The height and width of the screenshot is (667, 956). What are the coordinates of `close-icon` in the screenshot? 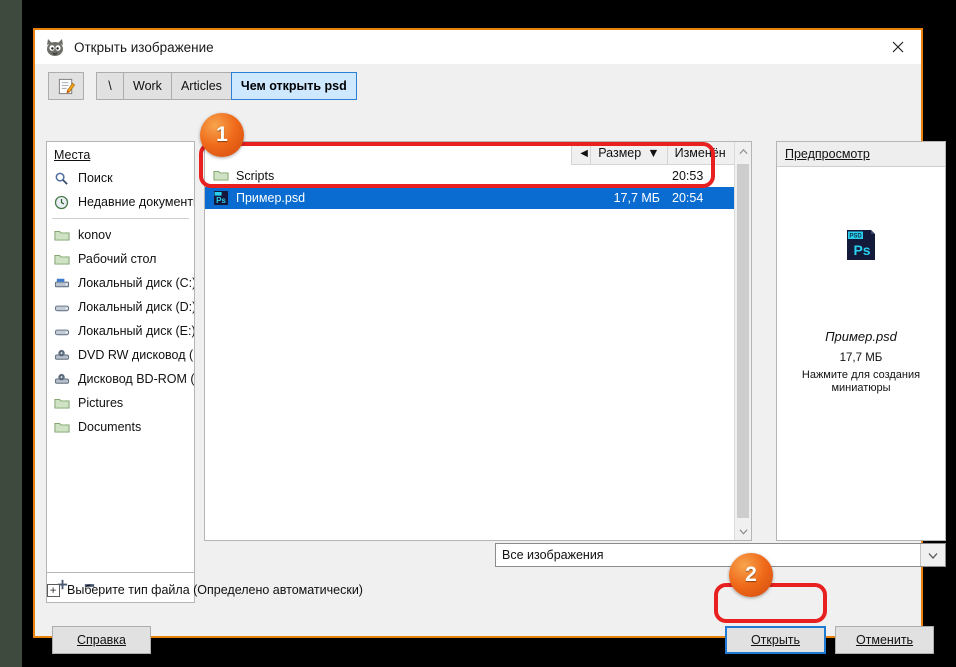 It's located at (898, 46).